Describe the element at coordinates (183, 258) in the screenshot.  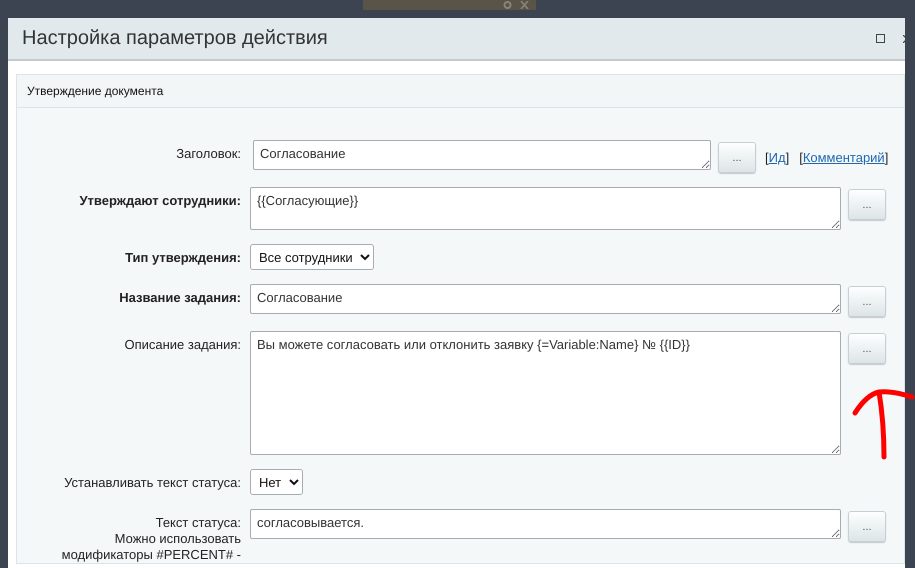
I see `field-label: Тип утверждения:` at that location.